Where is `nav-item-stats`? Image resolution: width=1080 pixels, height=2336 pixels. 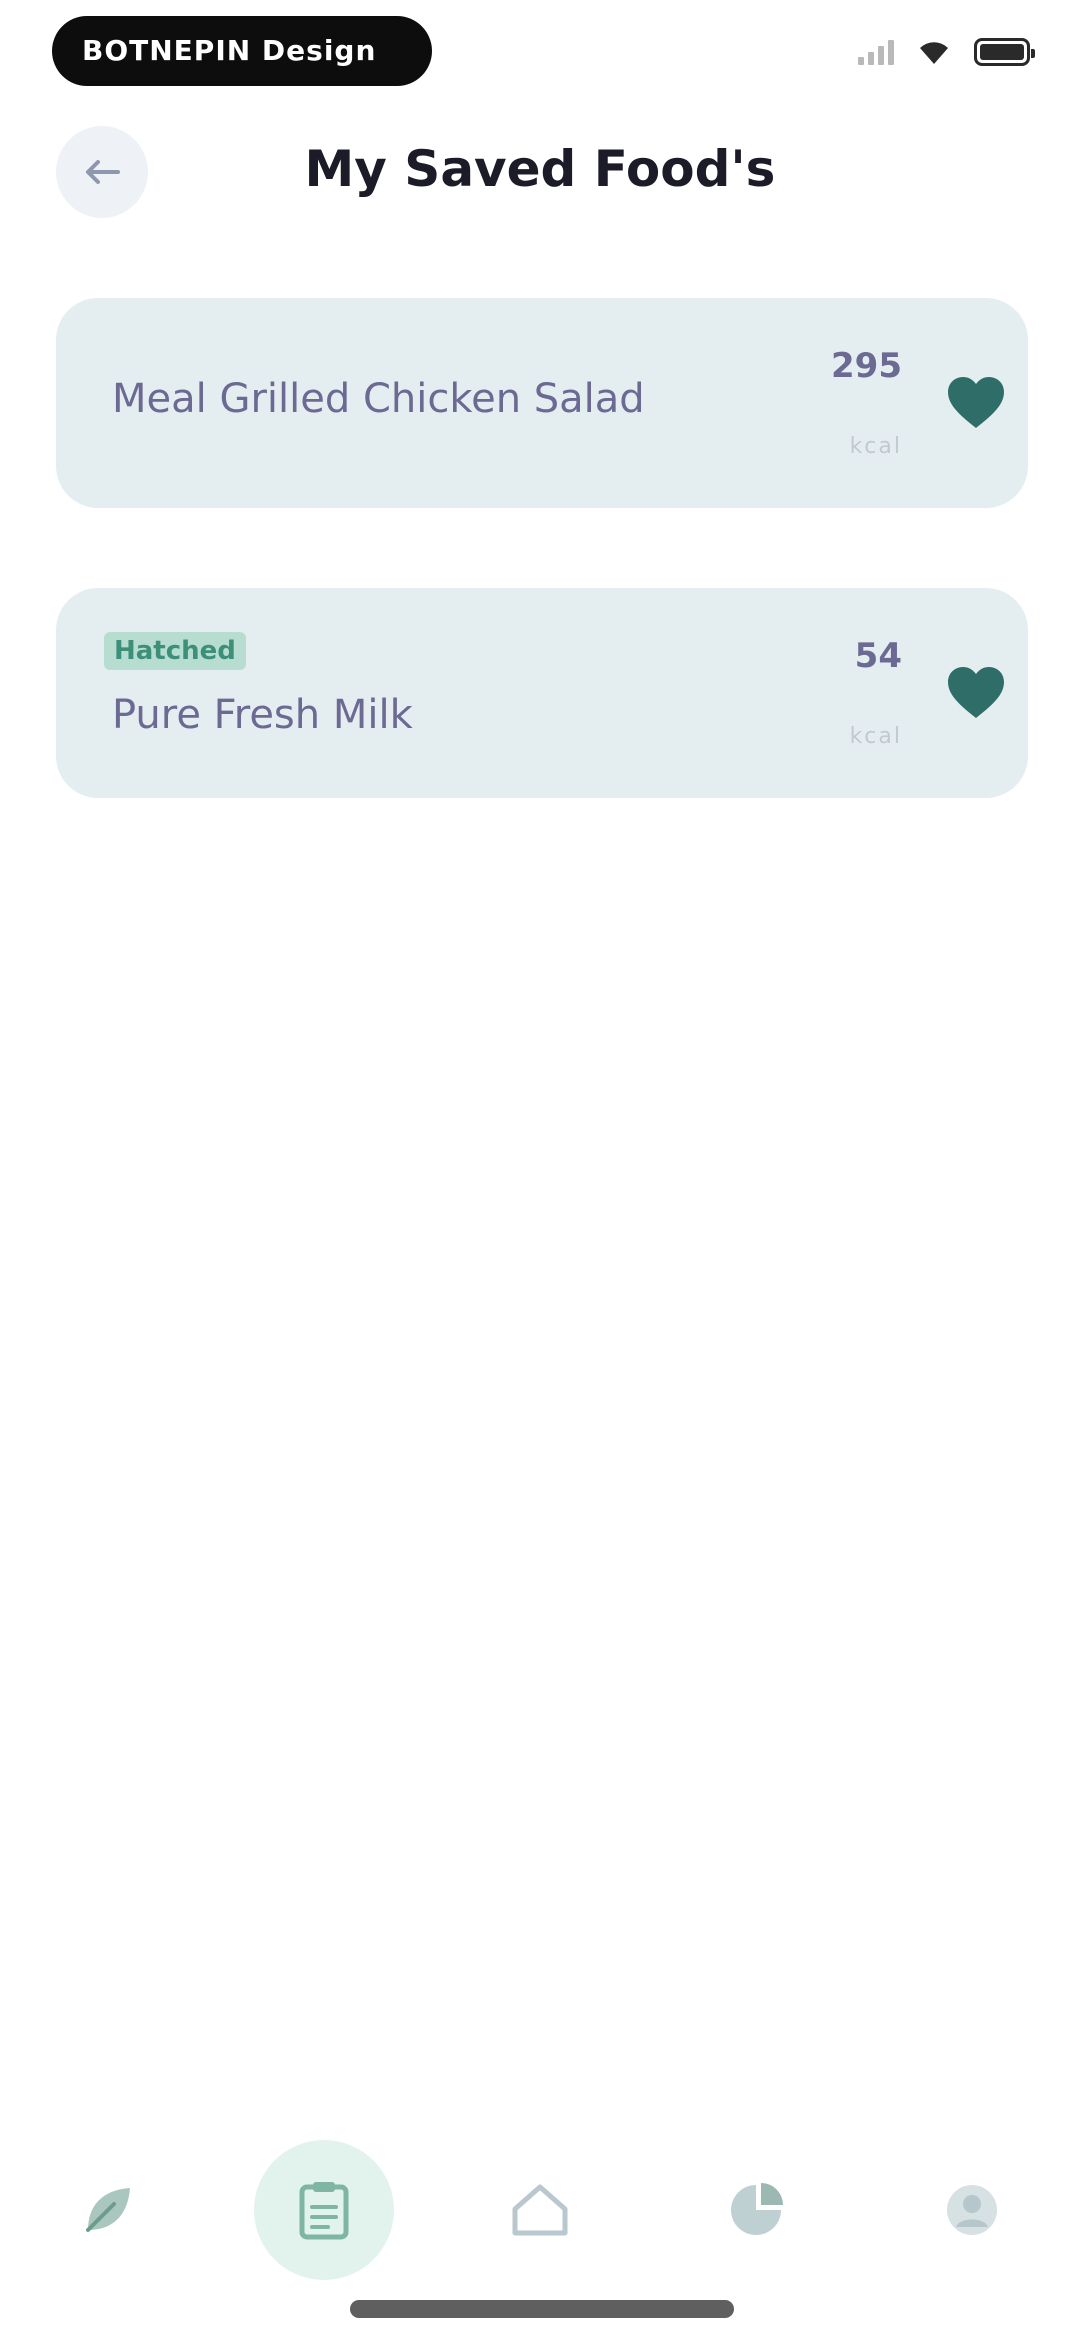 nav-item-stats is located at coordinates (756, 2210).